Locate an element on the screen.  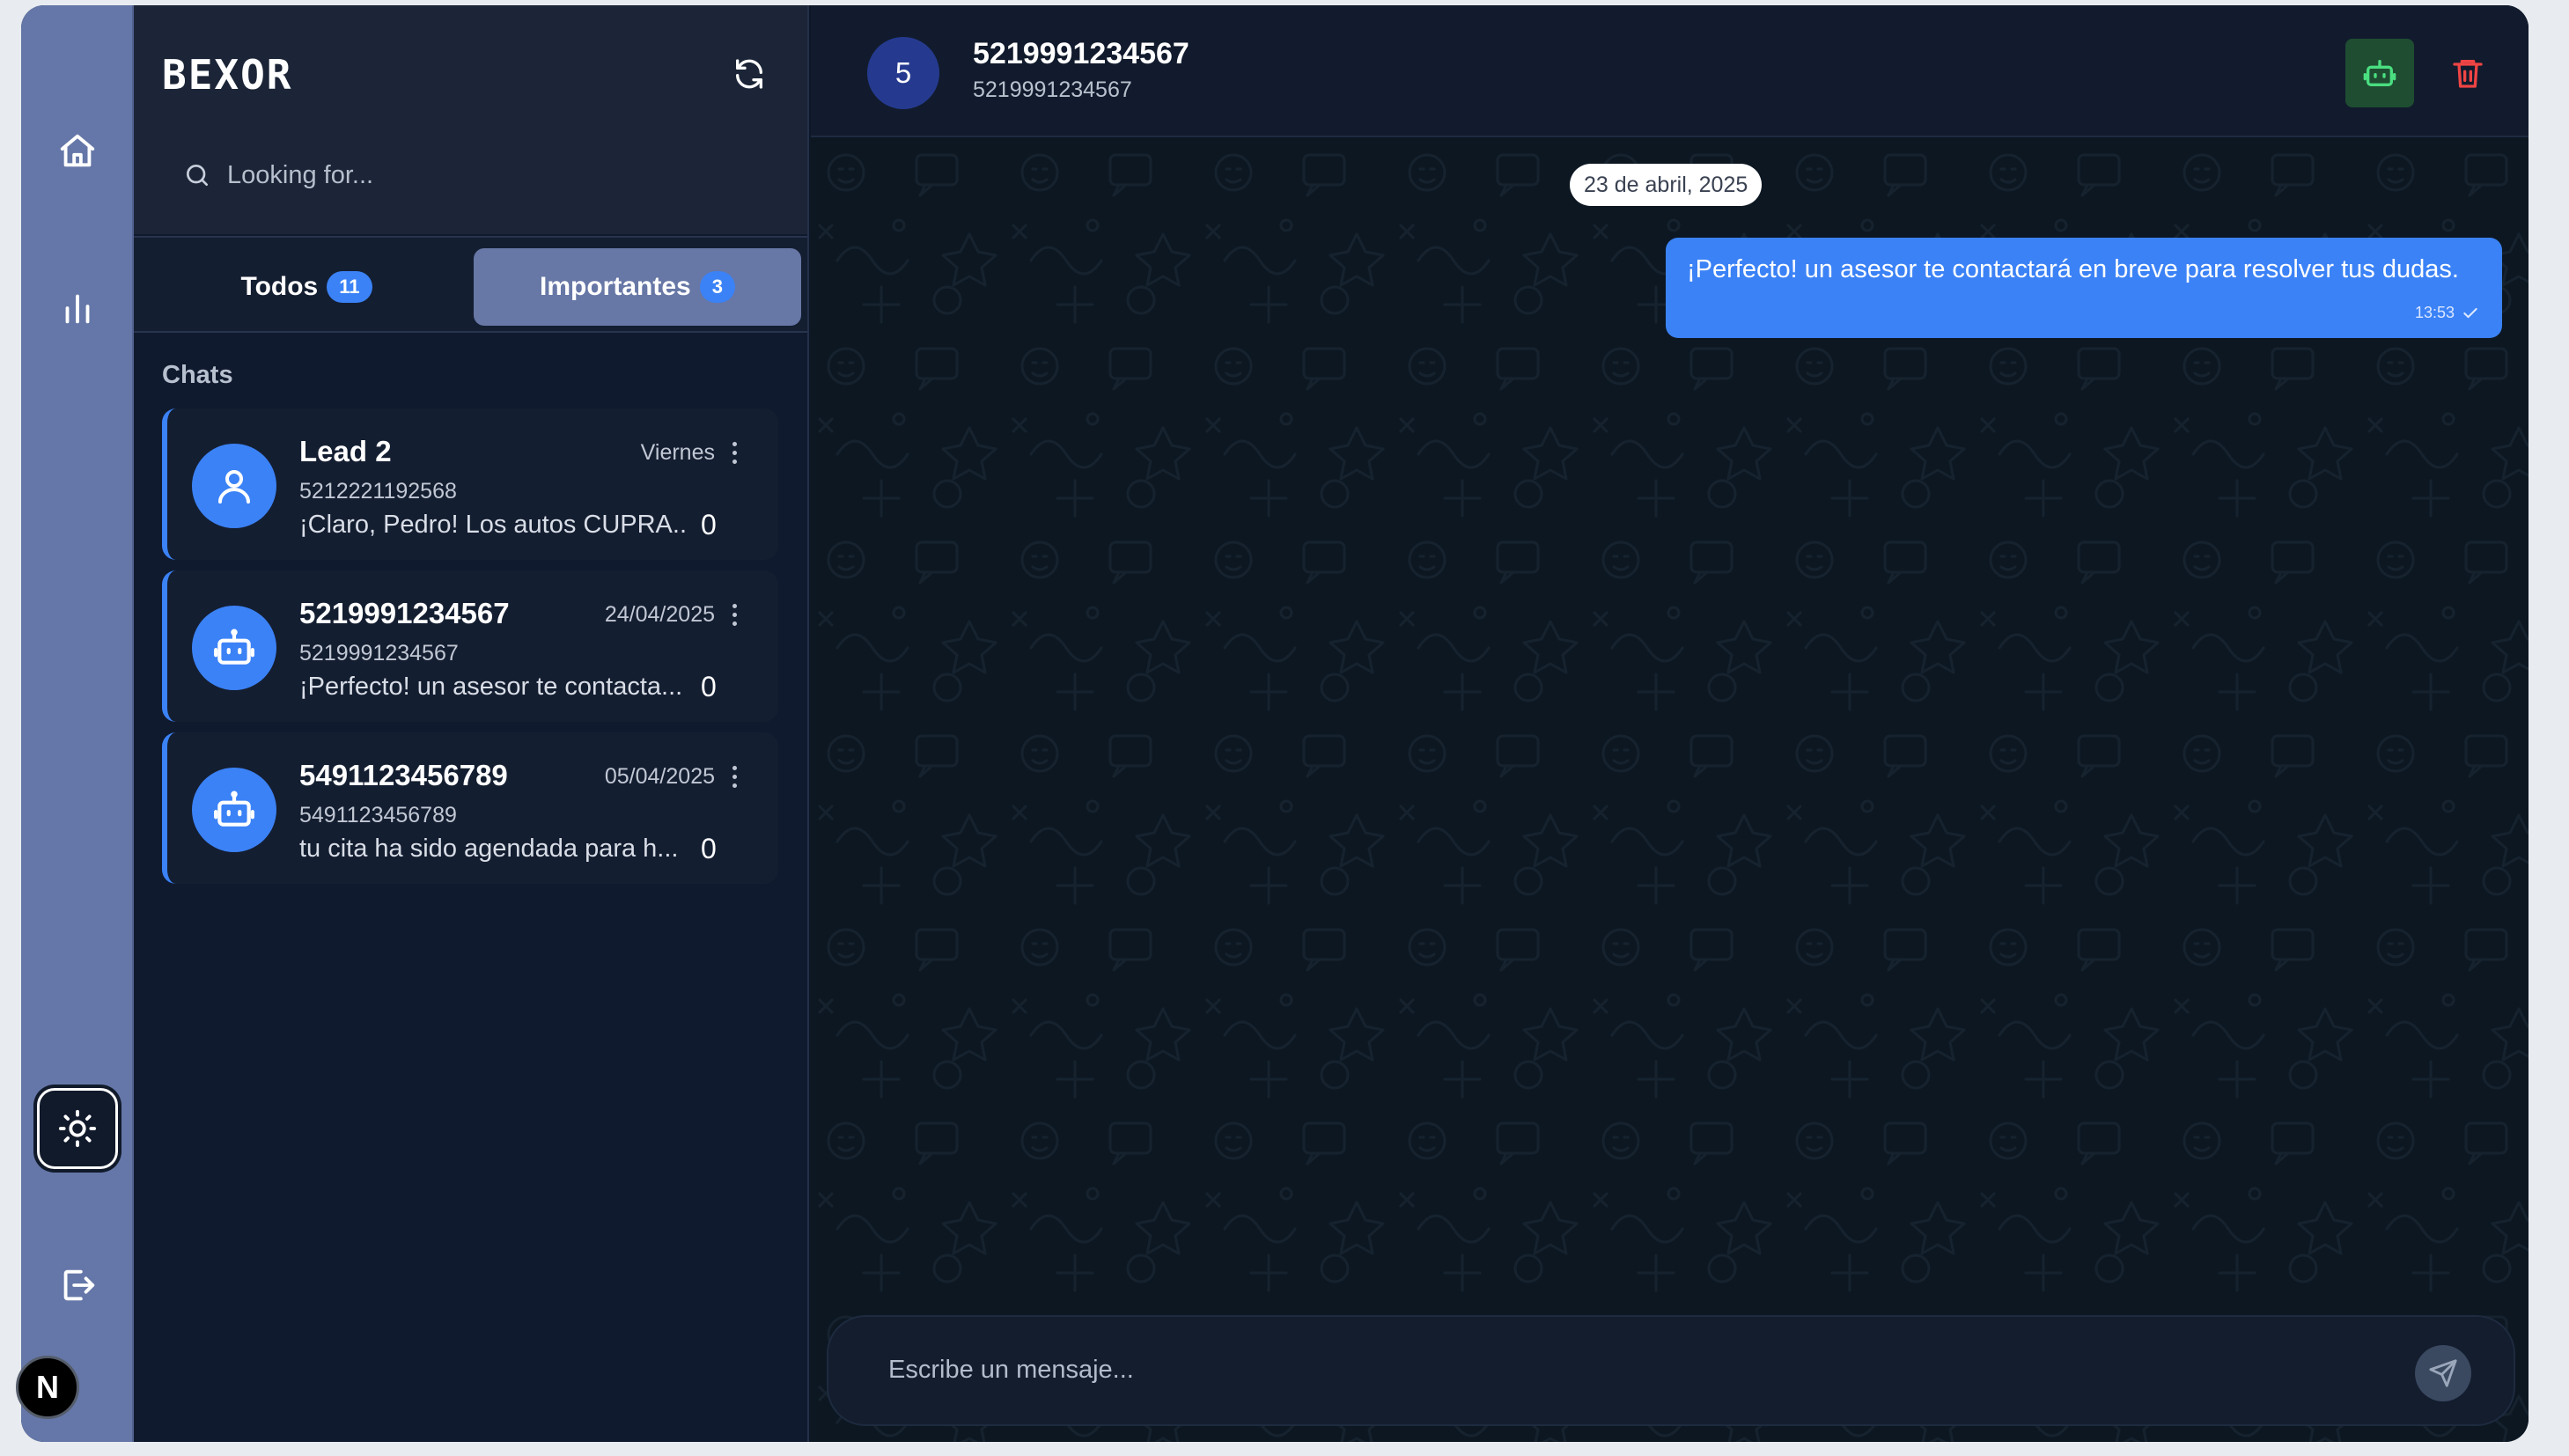
refresh-icon is located at coordinates (749, 74).